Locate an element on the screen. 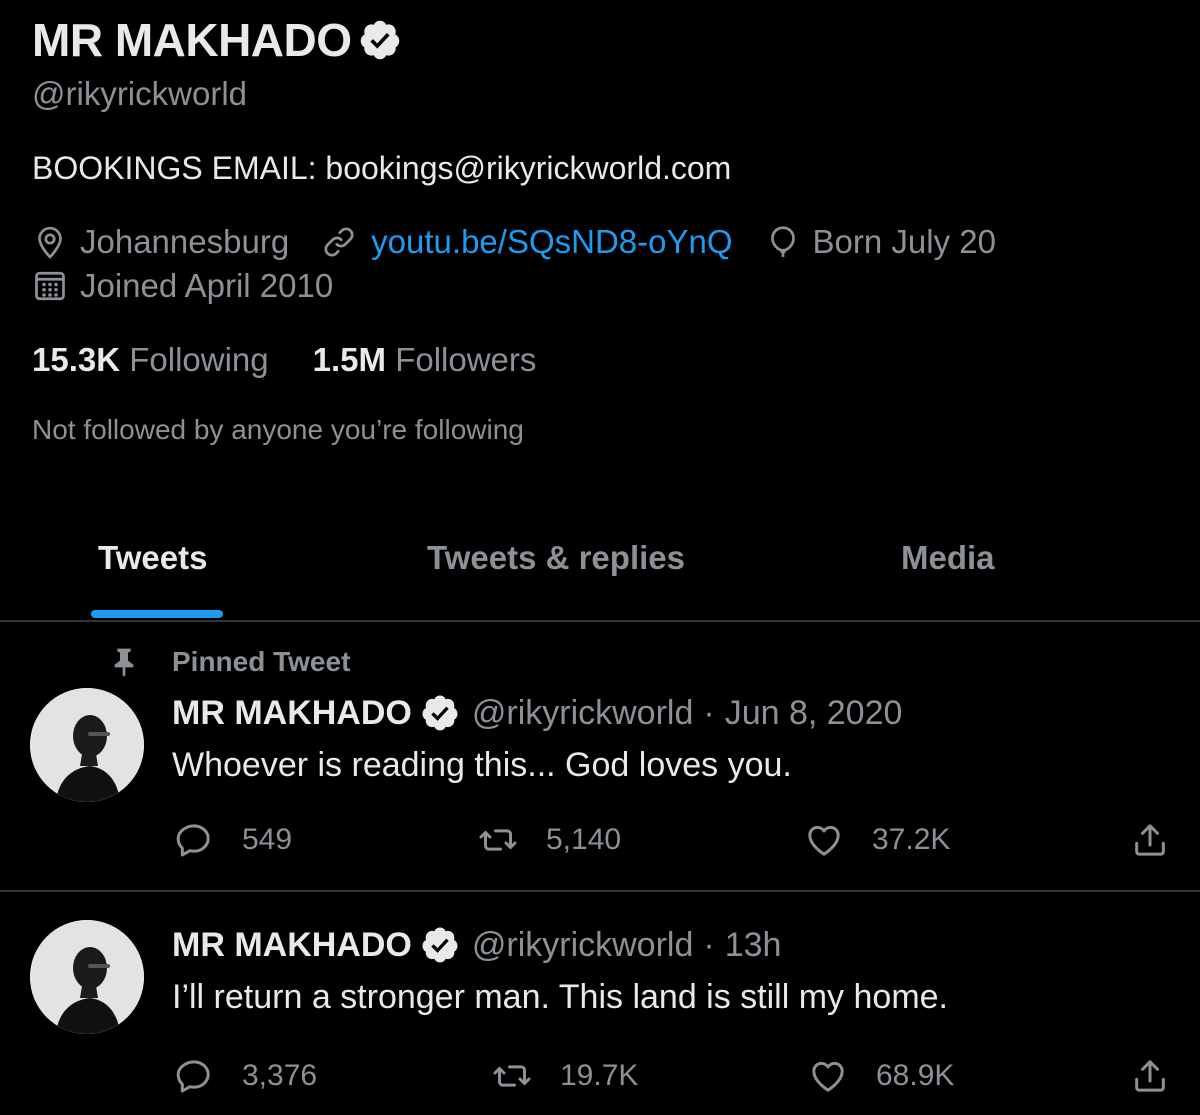 Image resolution: width=1200 pixels, height=1115 pixels. profile-location: Johannesburg is located at coordinates (160, 242).